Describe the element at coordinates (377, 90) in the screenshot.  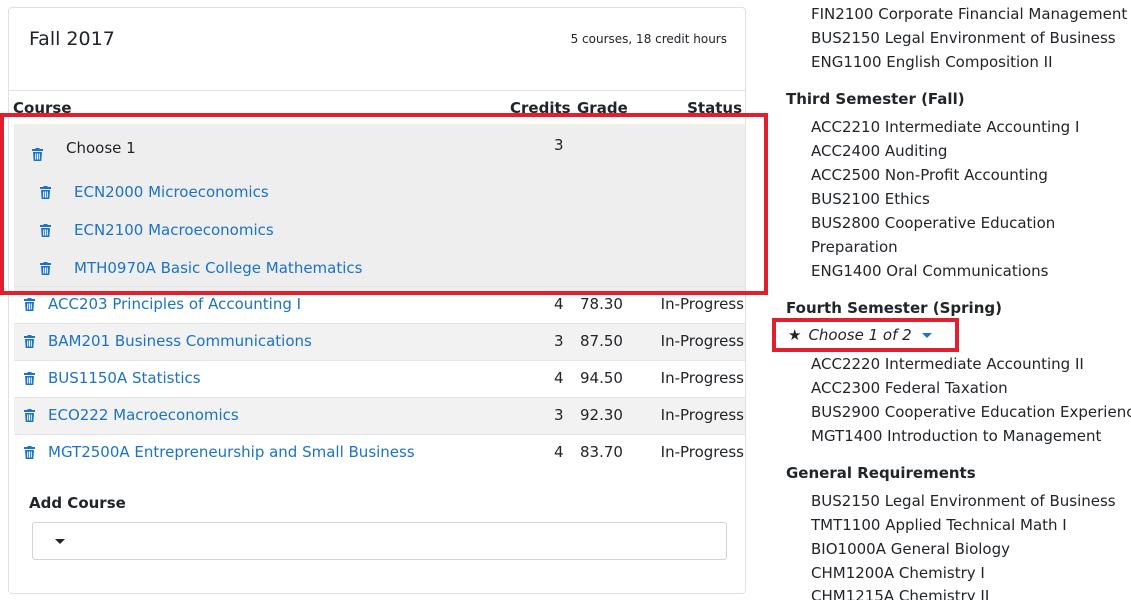
I see `header-divider` at that location.